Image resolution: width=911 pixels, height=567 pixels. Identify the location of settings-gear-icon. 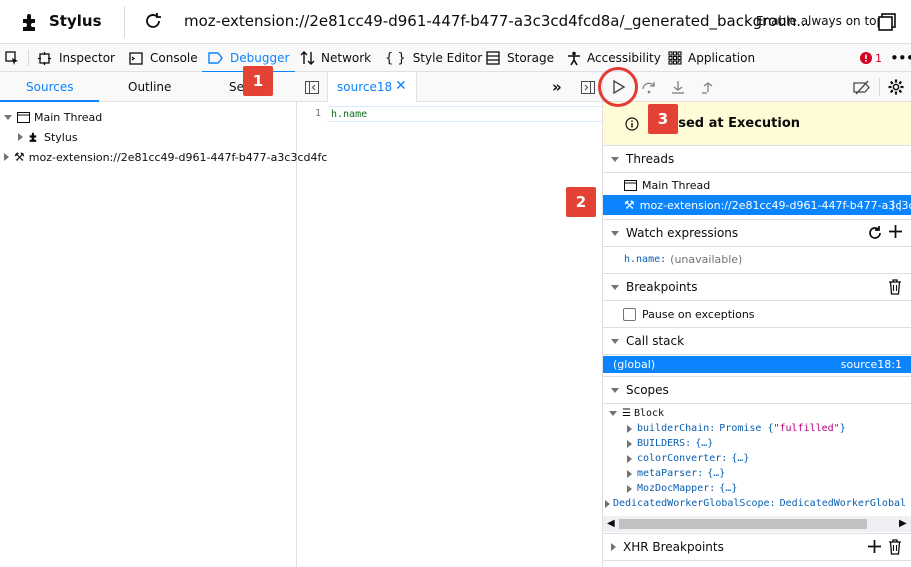
(896, 87).